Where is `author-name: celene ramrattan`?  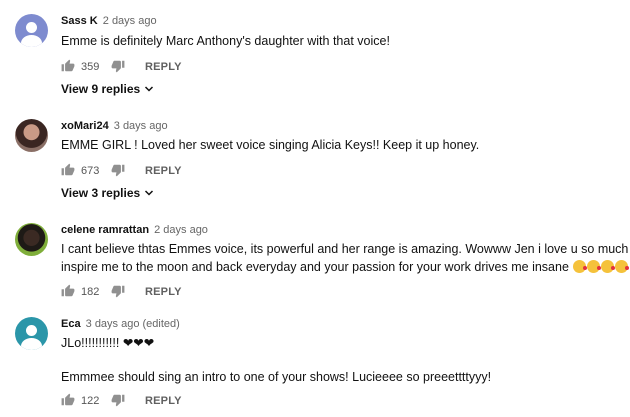 author-name: celene ramrattan is located at coordinates (105, 230).